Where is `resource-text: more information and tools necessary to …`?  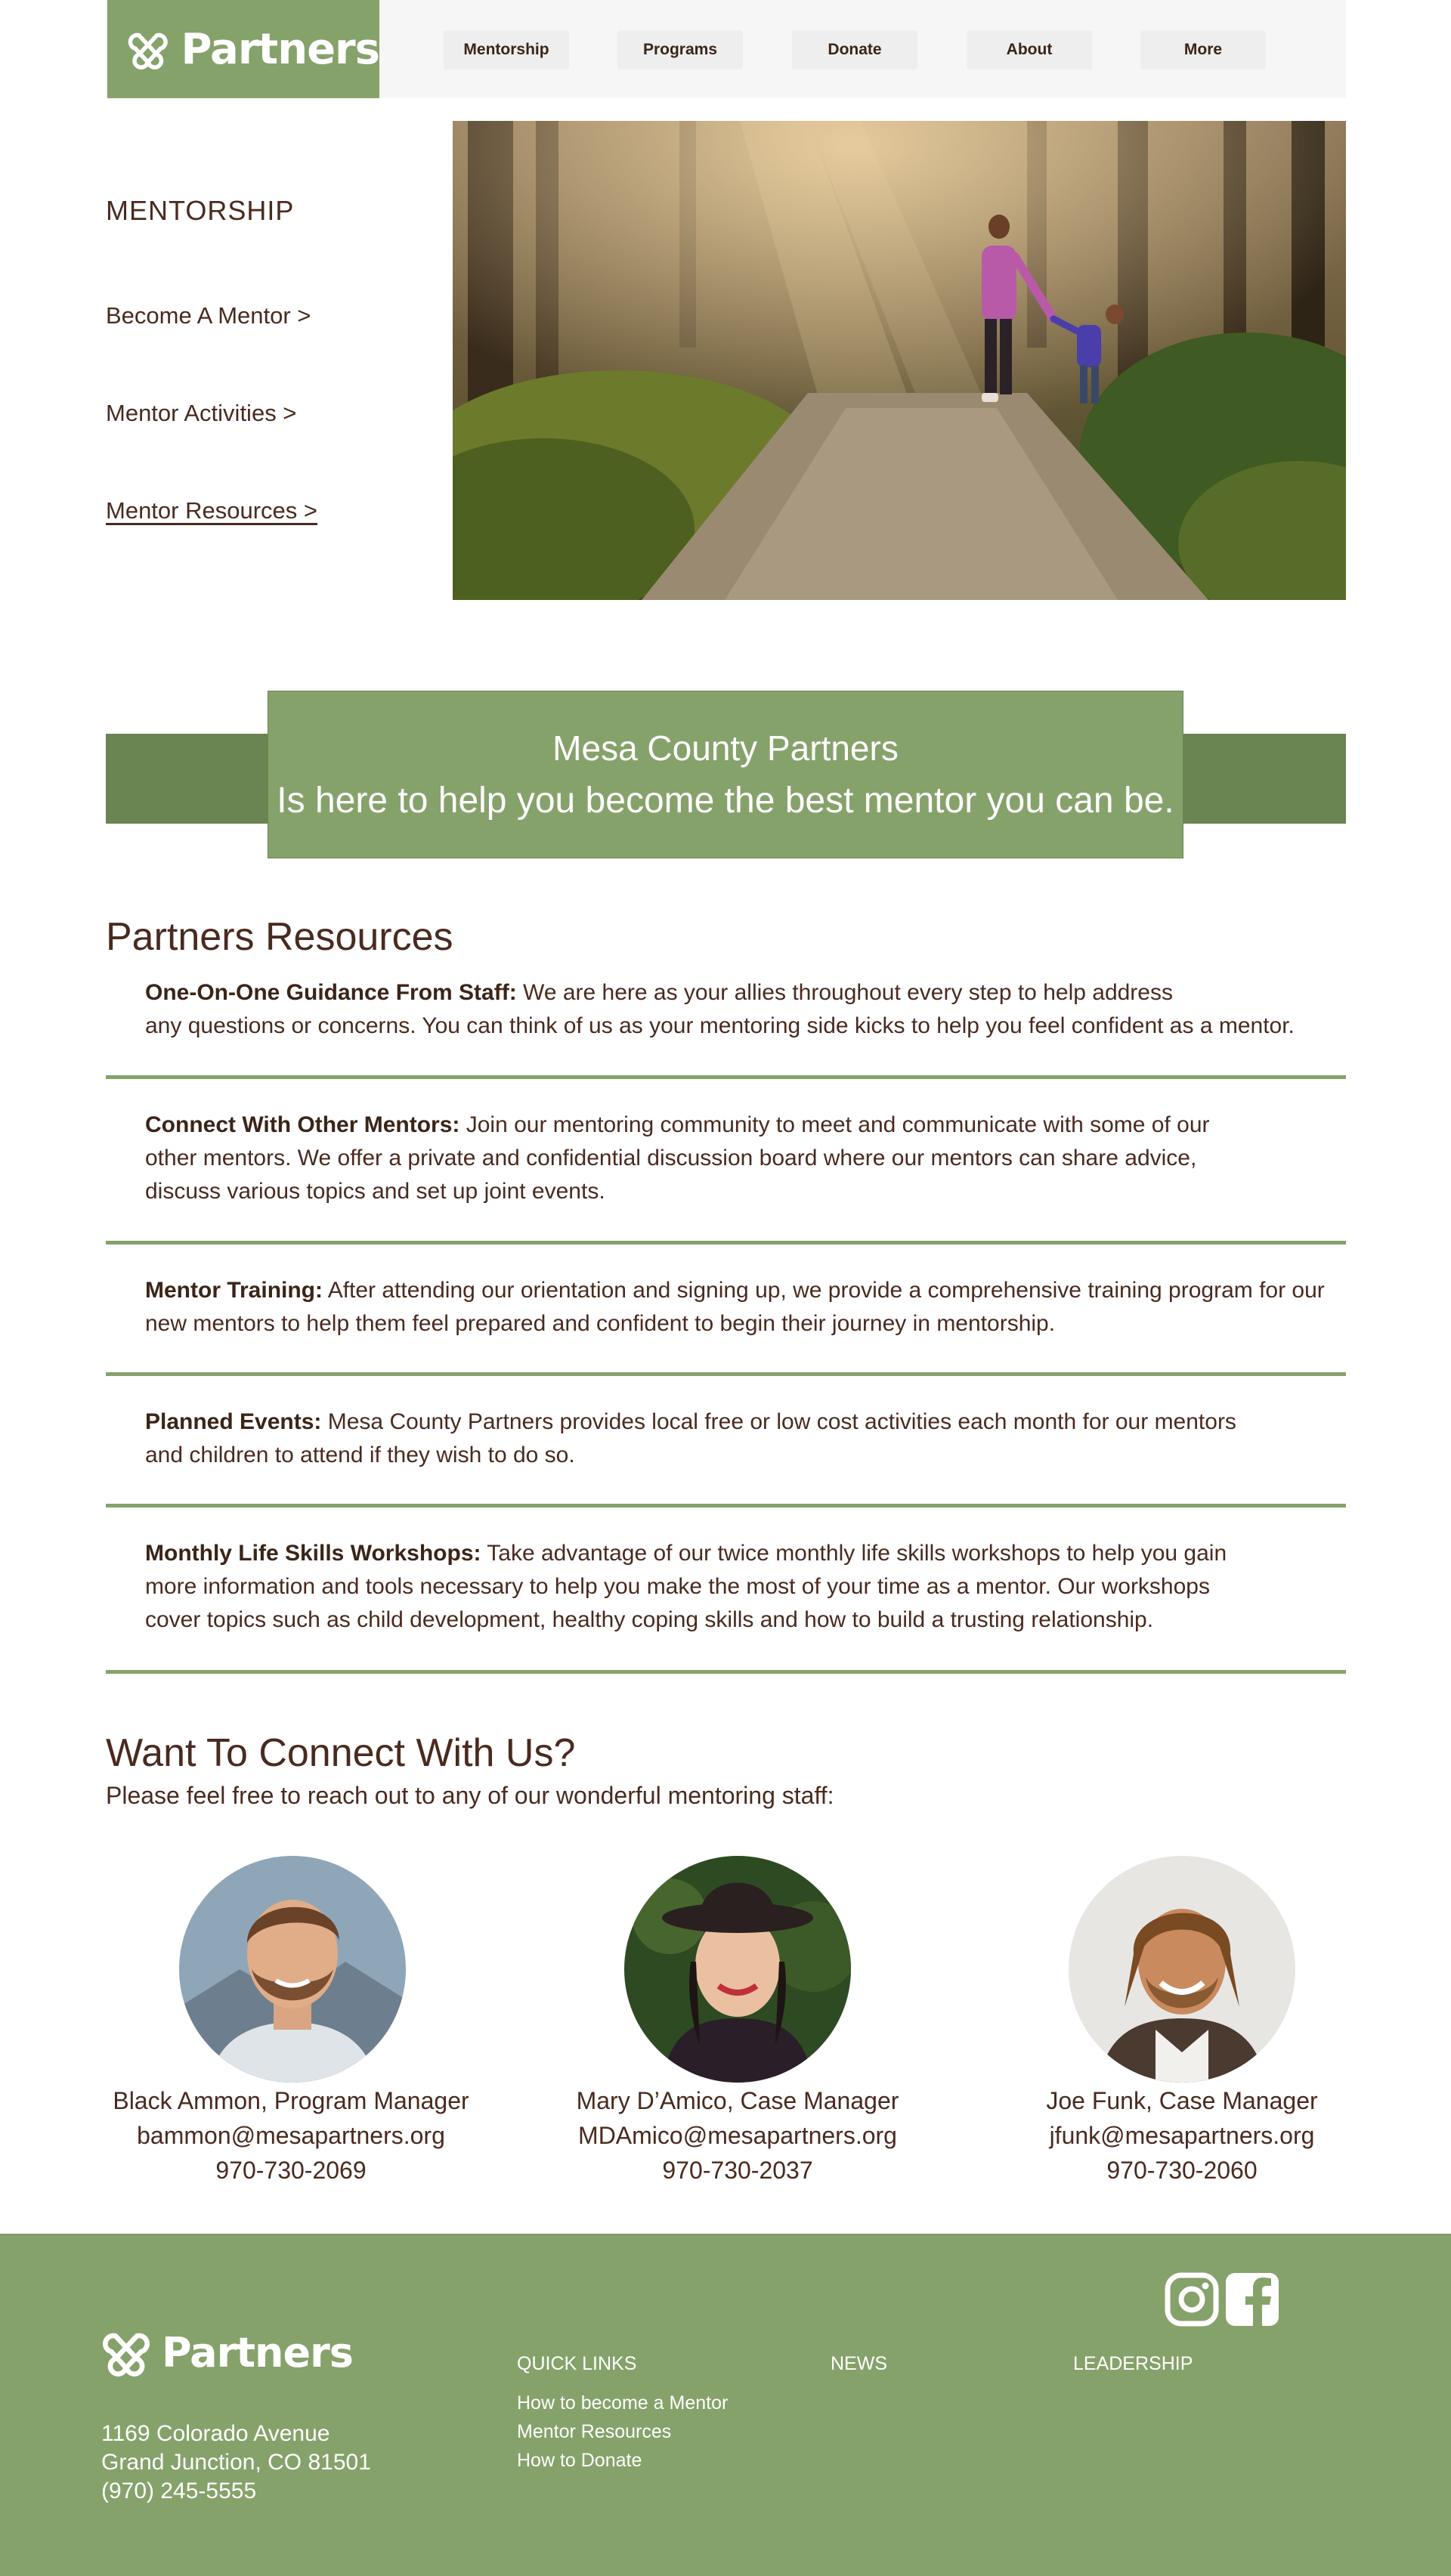
resource-text: more information and tools necessary to … is located at coordinates (677, 1586).